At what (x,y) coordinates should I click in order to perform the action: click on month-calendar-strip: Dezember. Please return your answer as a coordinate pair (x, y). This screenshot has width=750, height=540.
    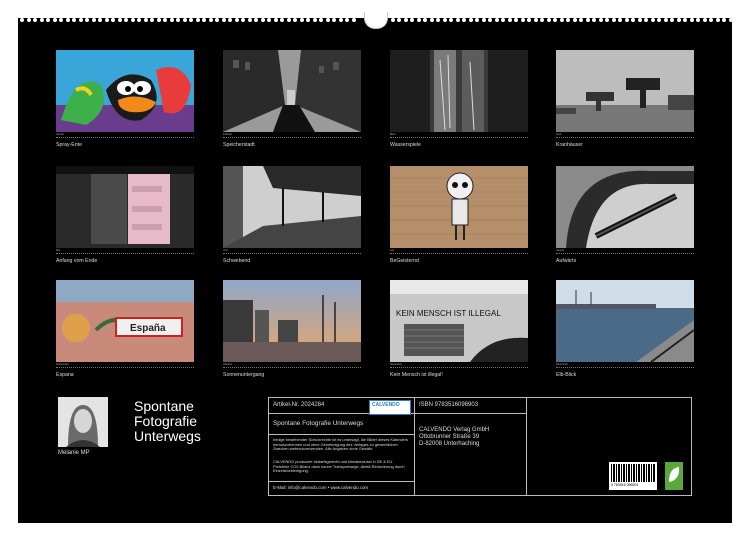
    Looking at the image, I should click on (625, 367).